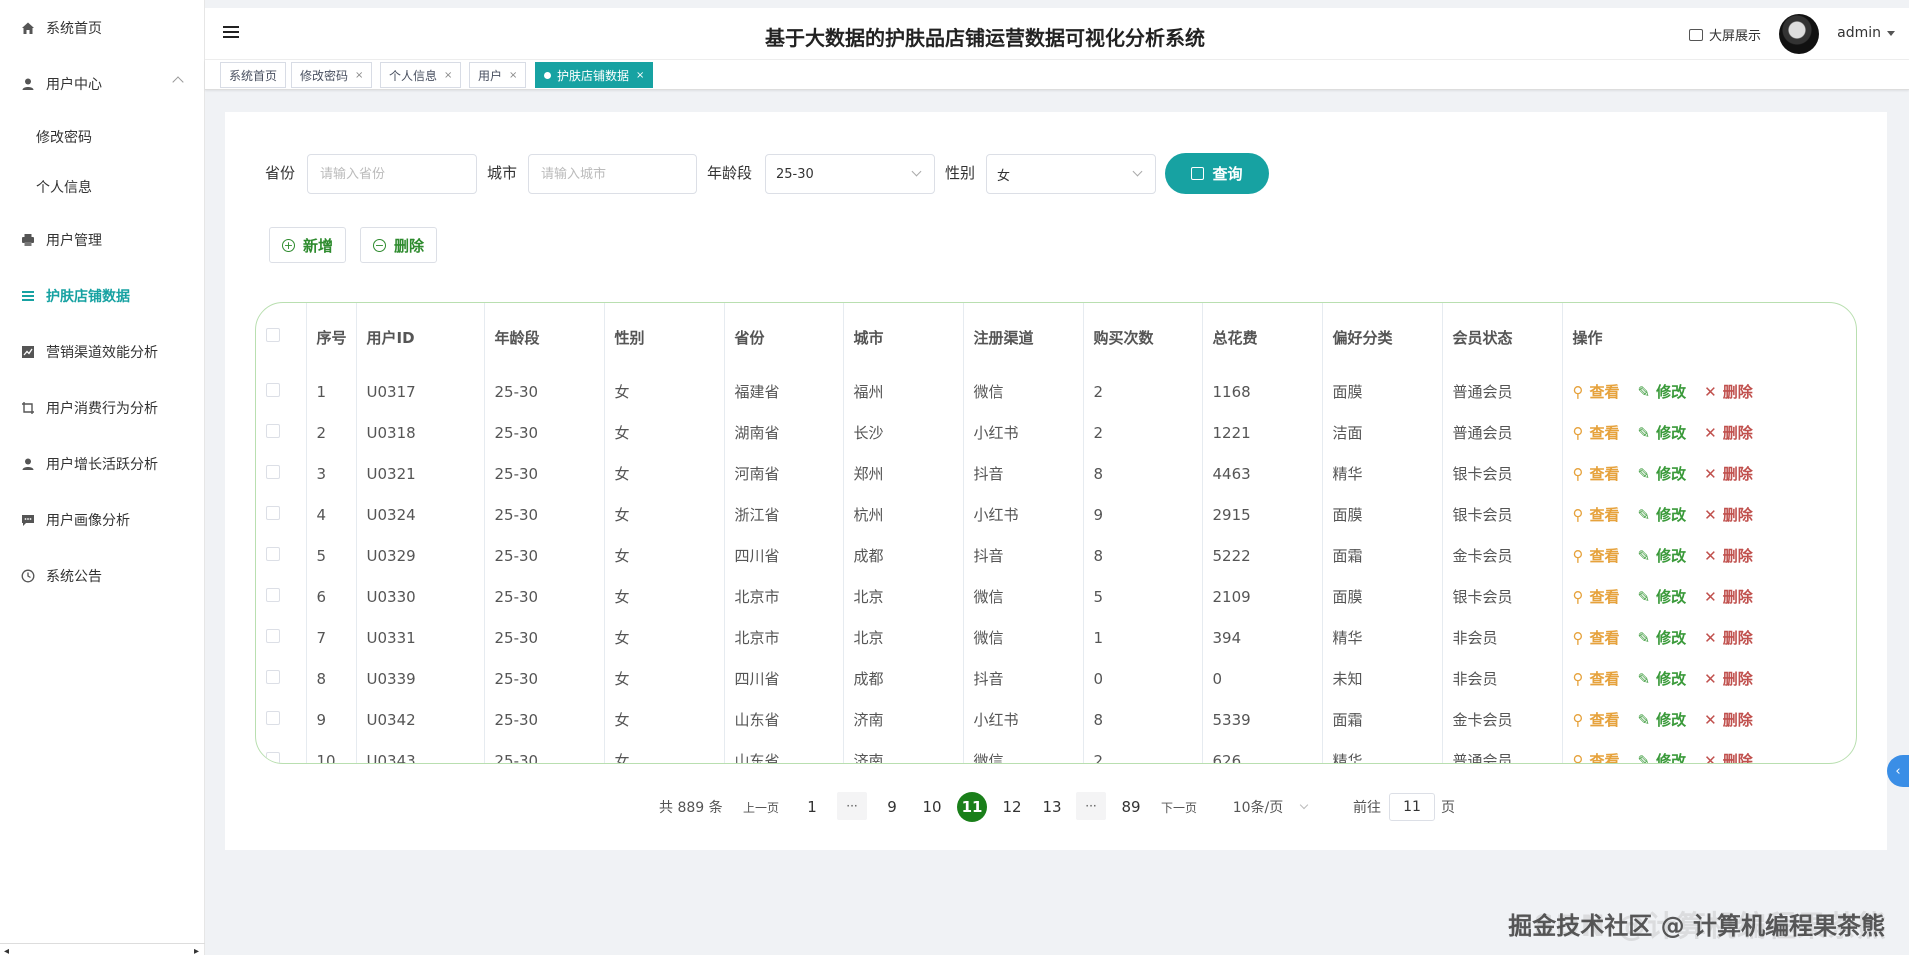  I want to click on sidebar-item-personal-info: 个人信息, so click(102, 187).